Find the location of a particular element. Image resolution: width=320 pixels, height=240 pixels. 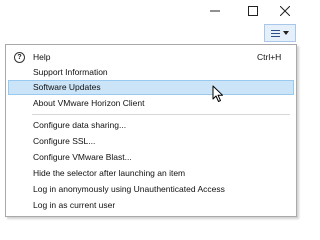

close-button is located at coordinates (285, 11).